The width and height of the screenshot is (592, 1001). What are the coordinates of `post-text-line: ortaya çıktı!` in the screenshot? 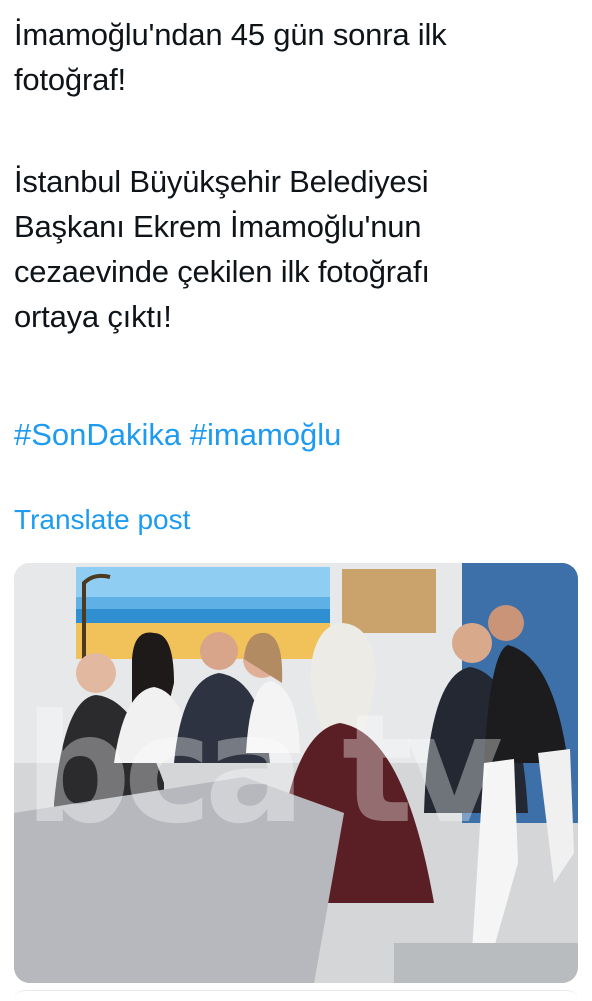 It's located at (93, 316).